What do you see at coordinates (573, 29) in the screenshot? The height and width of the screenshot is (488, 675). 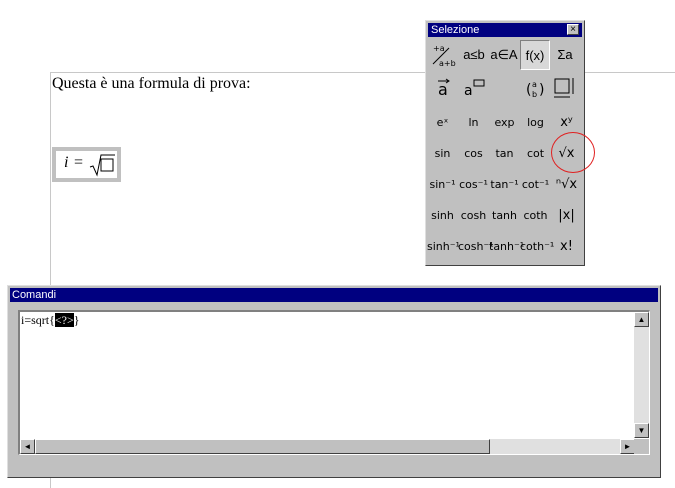 I see `close-icon: ×` at bounding box center [573, 29].